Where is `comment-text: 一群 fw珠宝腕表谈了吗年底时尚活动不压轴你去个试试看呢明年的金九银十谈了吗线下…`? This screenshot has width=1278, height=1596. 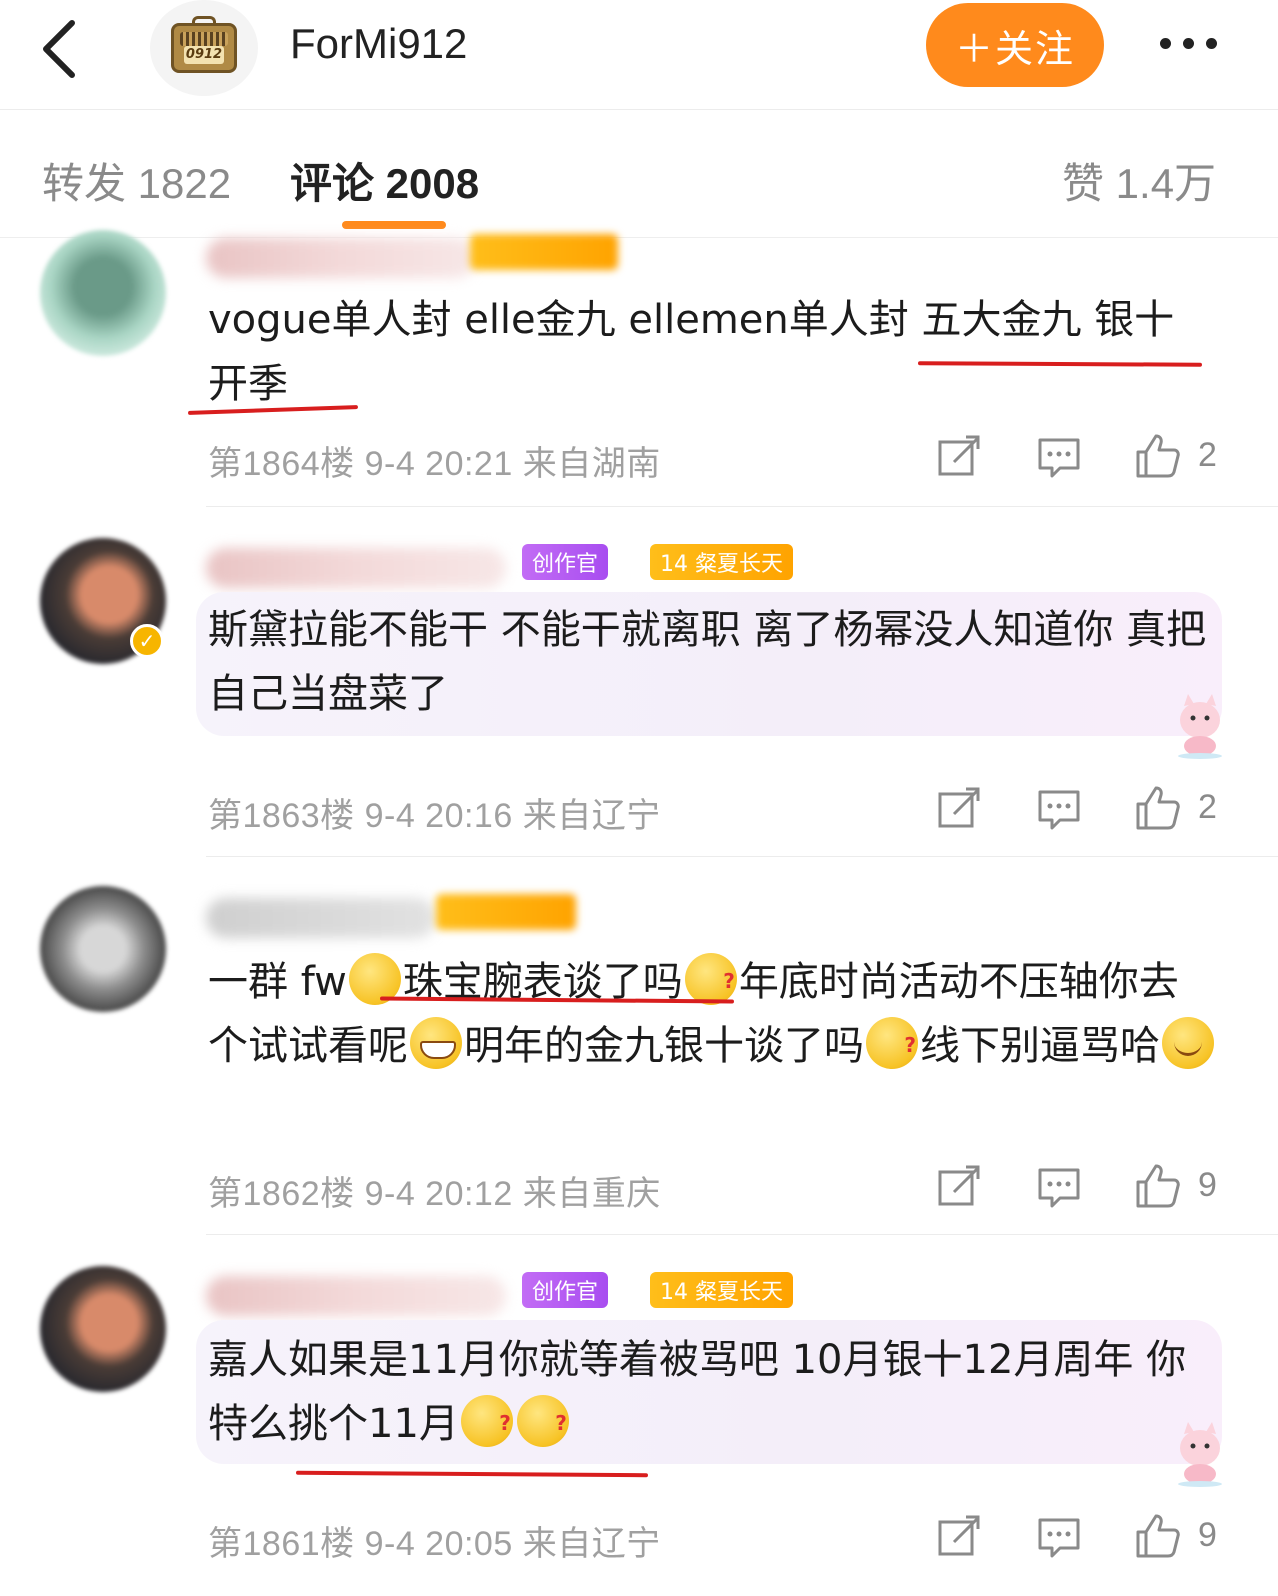
comment-text: 一群 fw珠宝腕表谈了吗年底时尚活动不压轴你去个试试看呢明年的金九银十谈了吗线下… is located at coordinates (713, 1013).